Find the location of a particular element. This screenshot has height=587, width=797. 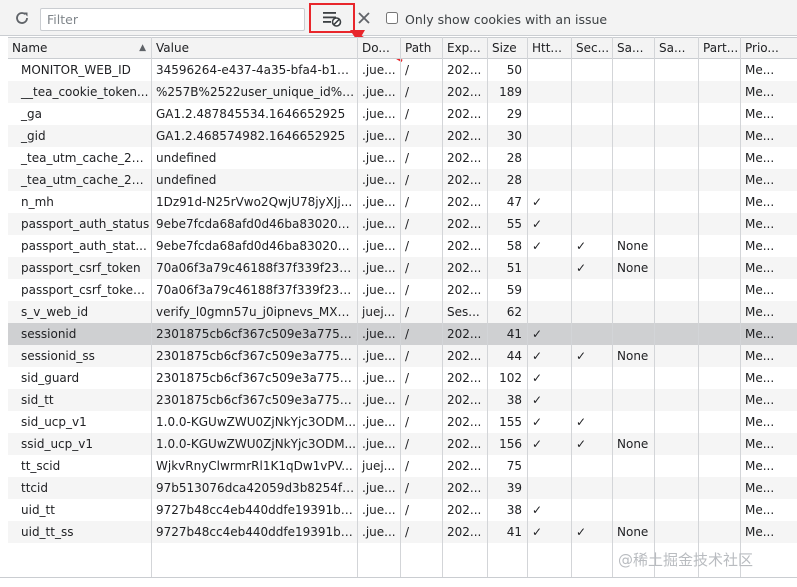

column-header-size: Size is located at coordinates (508, 48).